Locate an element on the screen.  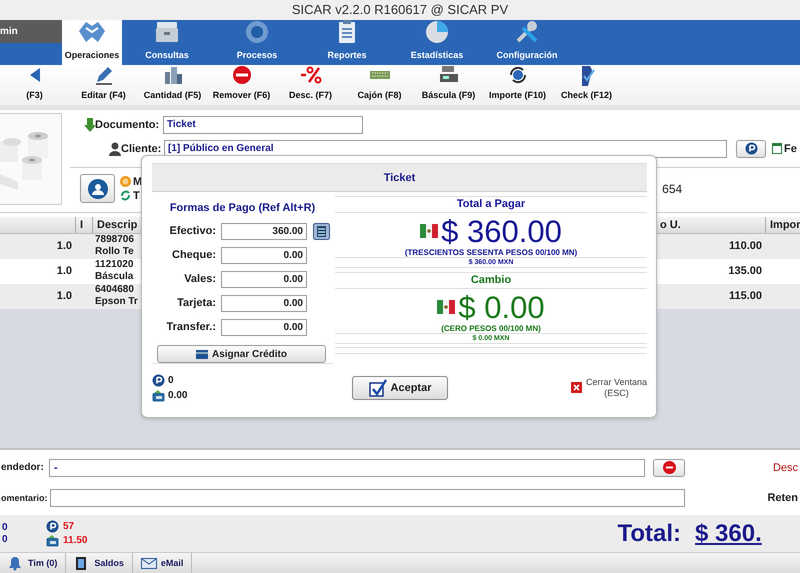
info-label: T is located at coordinates (136, 196).